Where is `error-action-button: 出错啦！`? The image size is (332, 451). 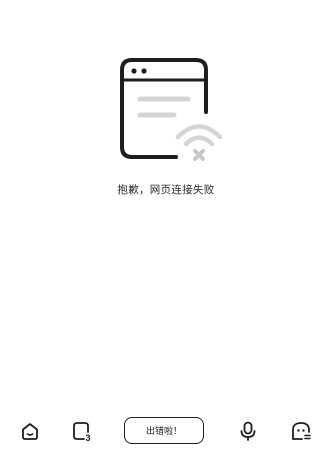
error-action-button: 出错啦！ is located at coordinates (164, 430).